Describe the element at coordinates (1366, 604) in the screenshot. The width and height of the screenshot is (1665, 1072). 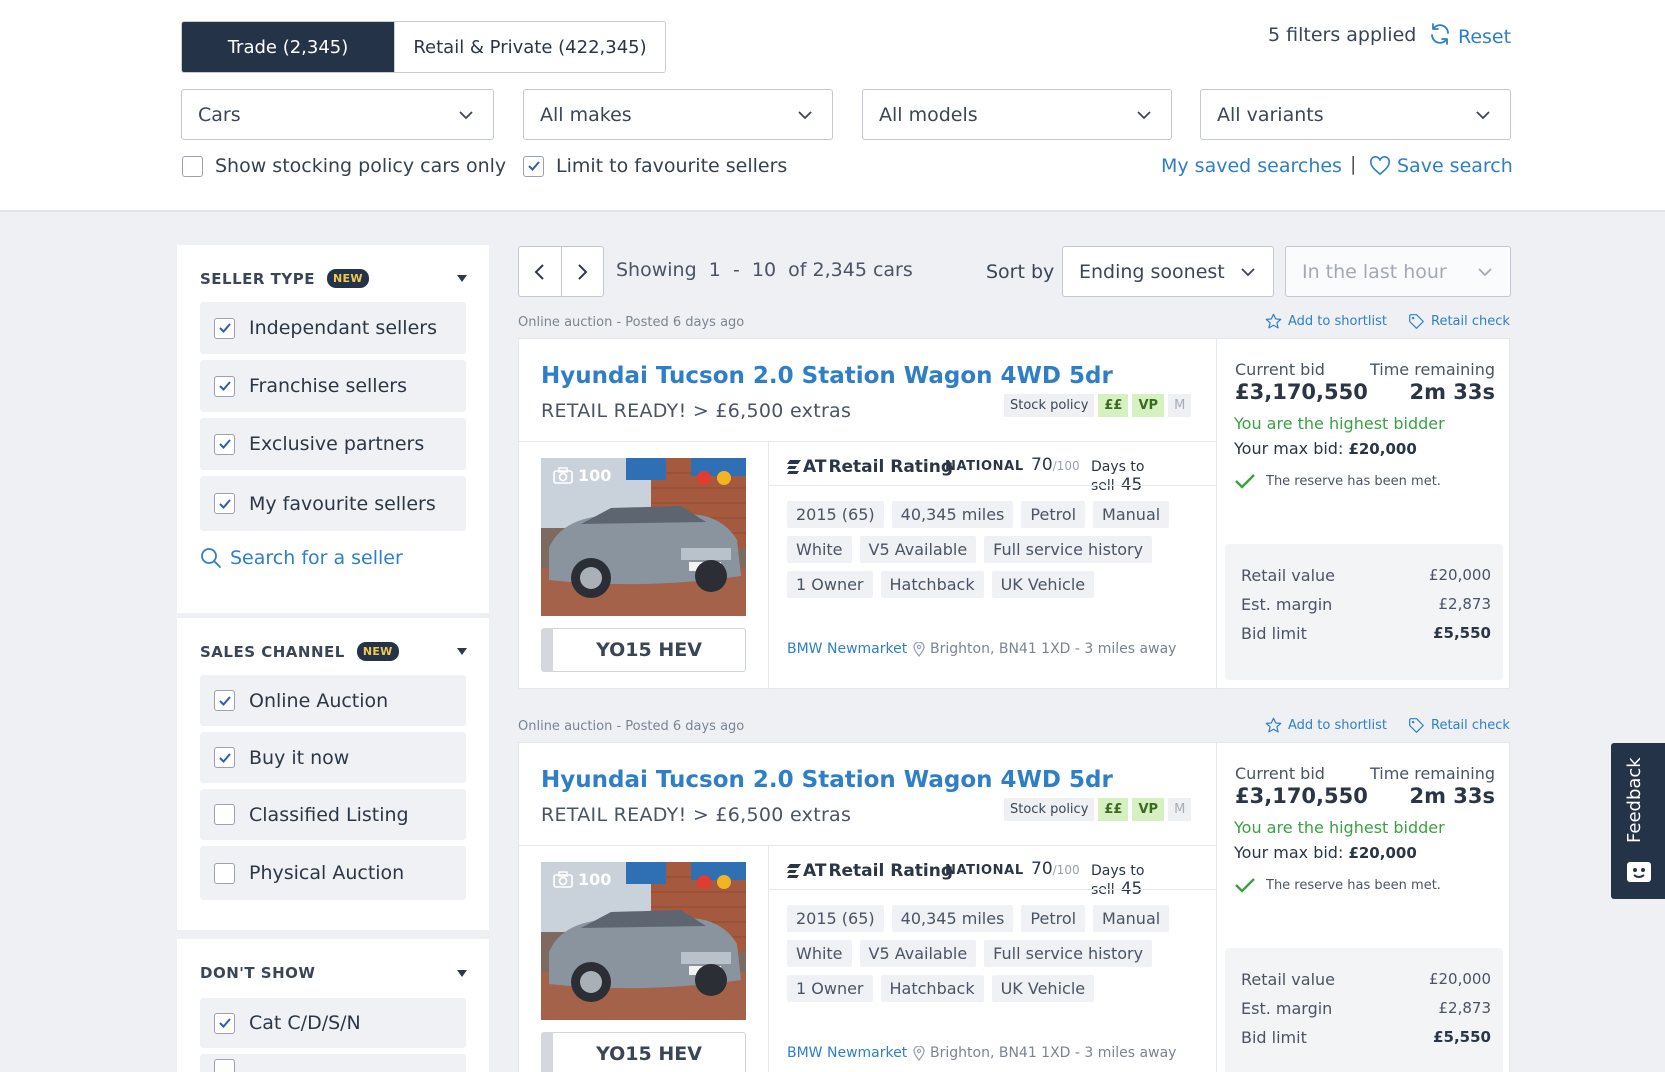
I see `margin-row: Est. margin £2,873` at that location.